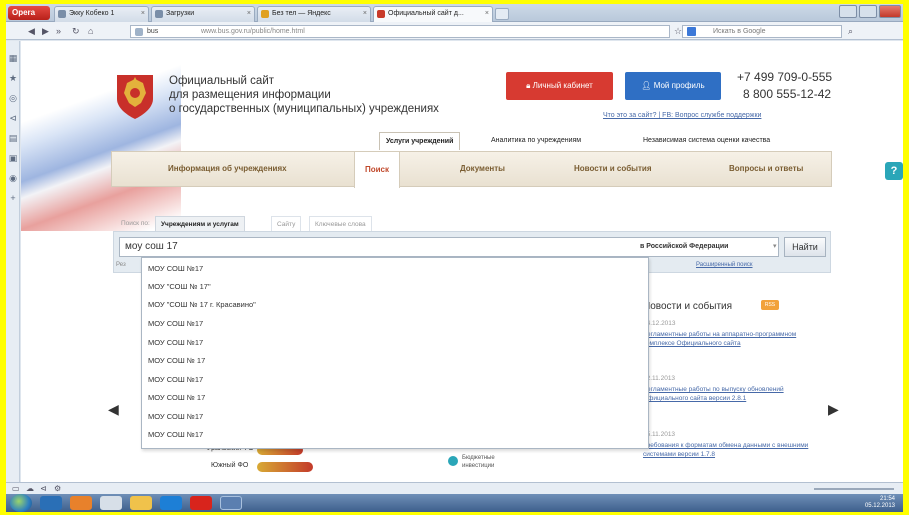 This screenshot has width=909, height=515. Describe the element at coordinates (113, 409) in the screenshot. I see `carousel-prev-icon: ◀` at that location.